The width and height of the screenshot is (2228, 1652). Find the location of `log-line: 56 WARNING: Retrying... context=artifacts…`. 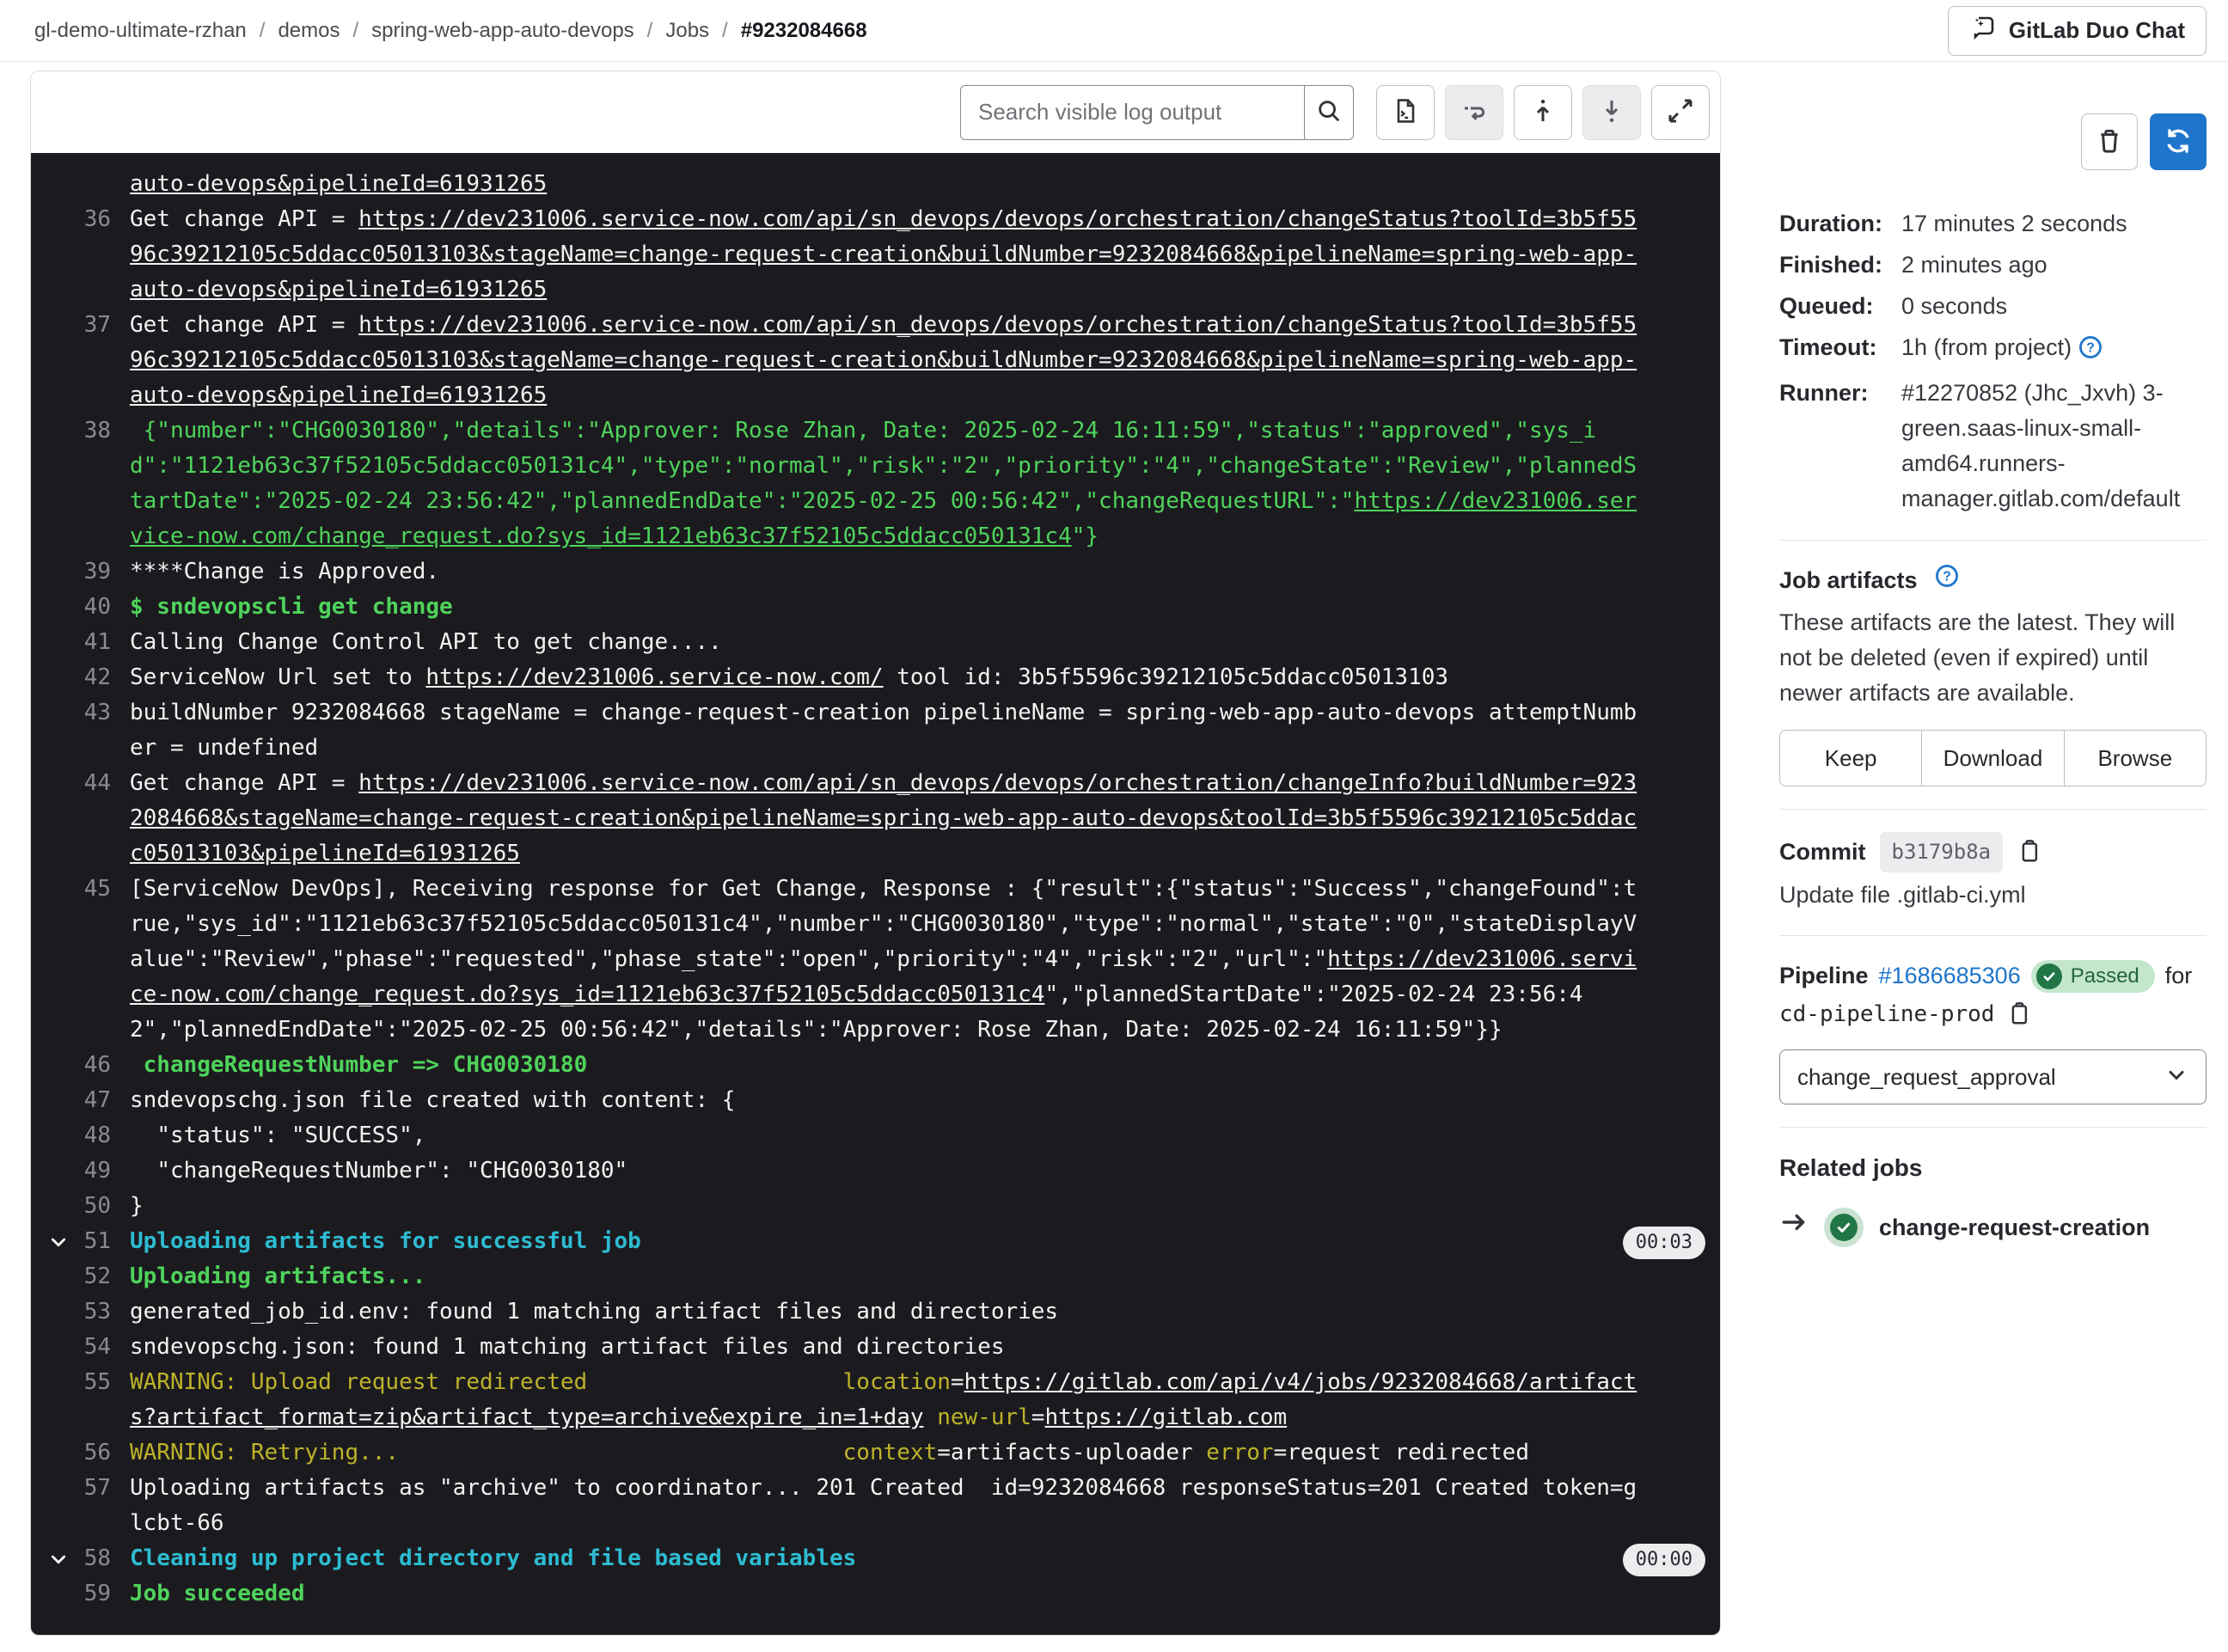

log-line: 56 WARNING: Retrying... context=artifacts… is located at coordinates (875, 1453).